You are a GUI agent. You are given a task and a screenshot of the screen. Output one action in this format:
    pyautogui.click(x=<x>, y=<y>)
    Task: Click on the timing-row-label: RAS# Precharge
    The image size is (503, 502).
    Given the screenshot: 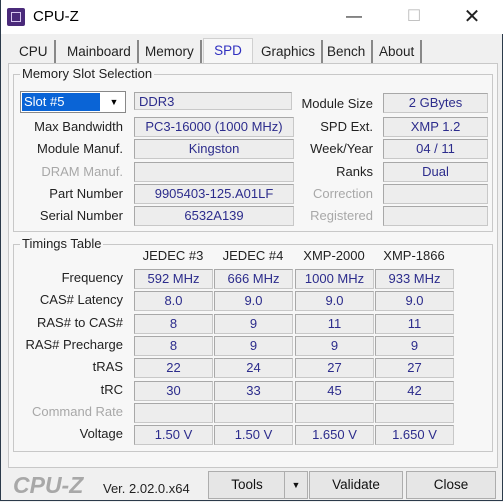 What is the action you would take?
    pyautogui.click(x=74, y=344)
    